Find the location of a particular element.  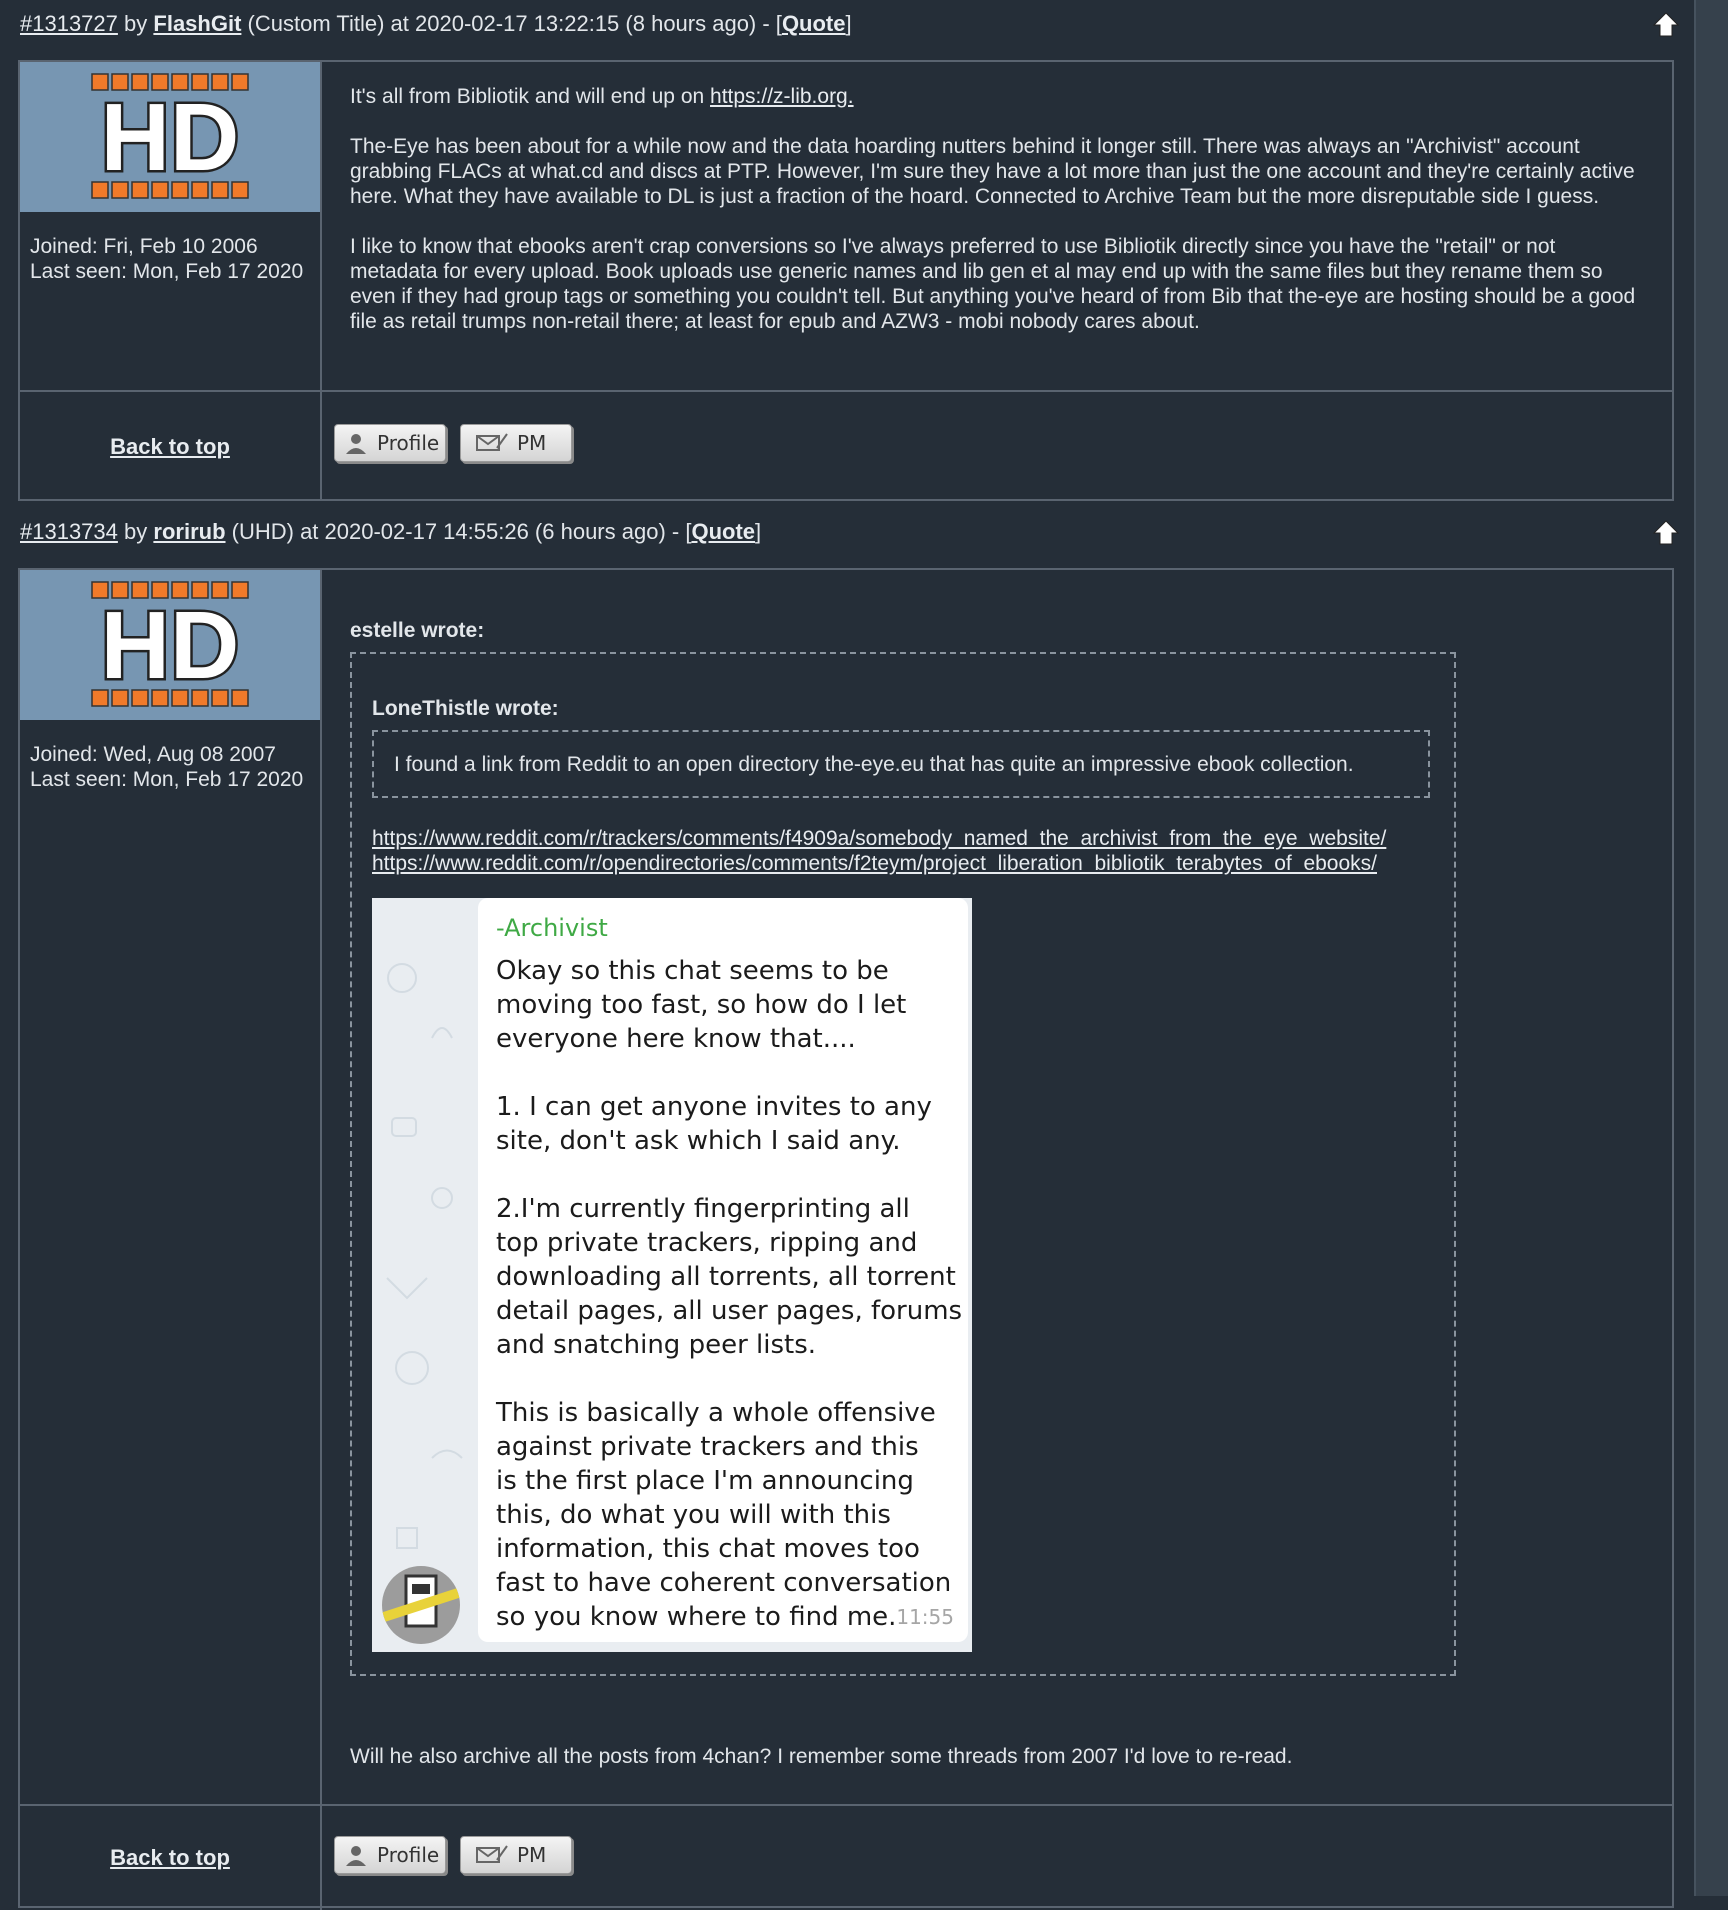

quote-author: LoneThistle wrote: is located at coordinates (465, 708).